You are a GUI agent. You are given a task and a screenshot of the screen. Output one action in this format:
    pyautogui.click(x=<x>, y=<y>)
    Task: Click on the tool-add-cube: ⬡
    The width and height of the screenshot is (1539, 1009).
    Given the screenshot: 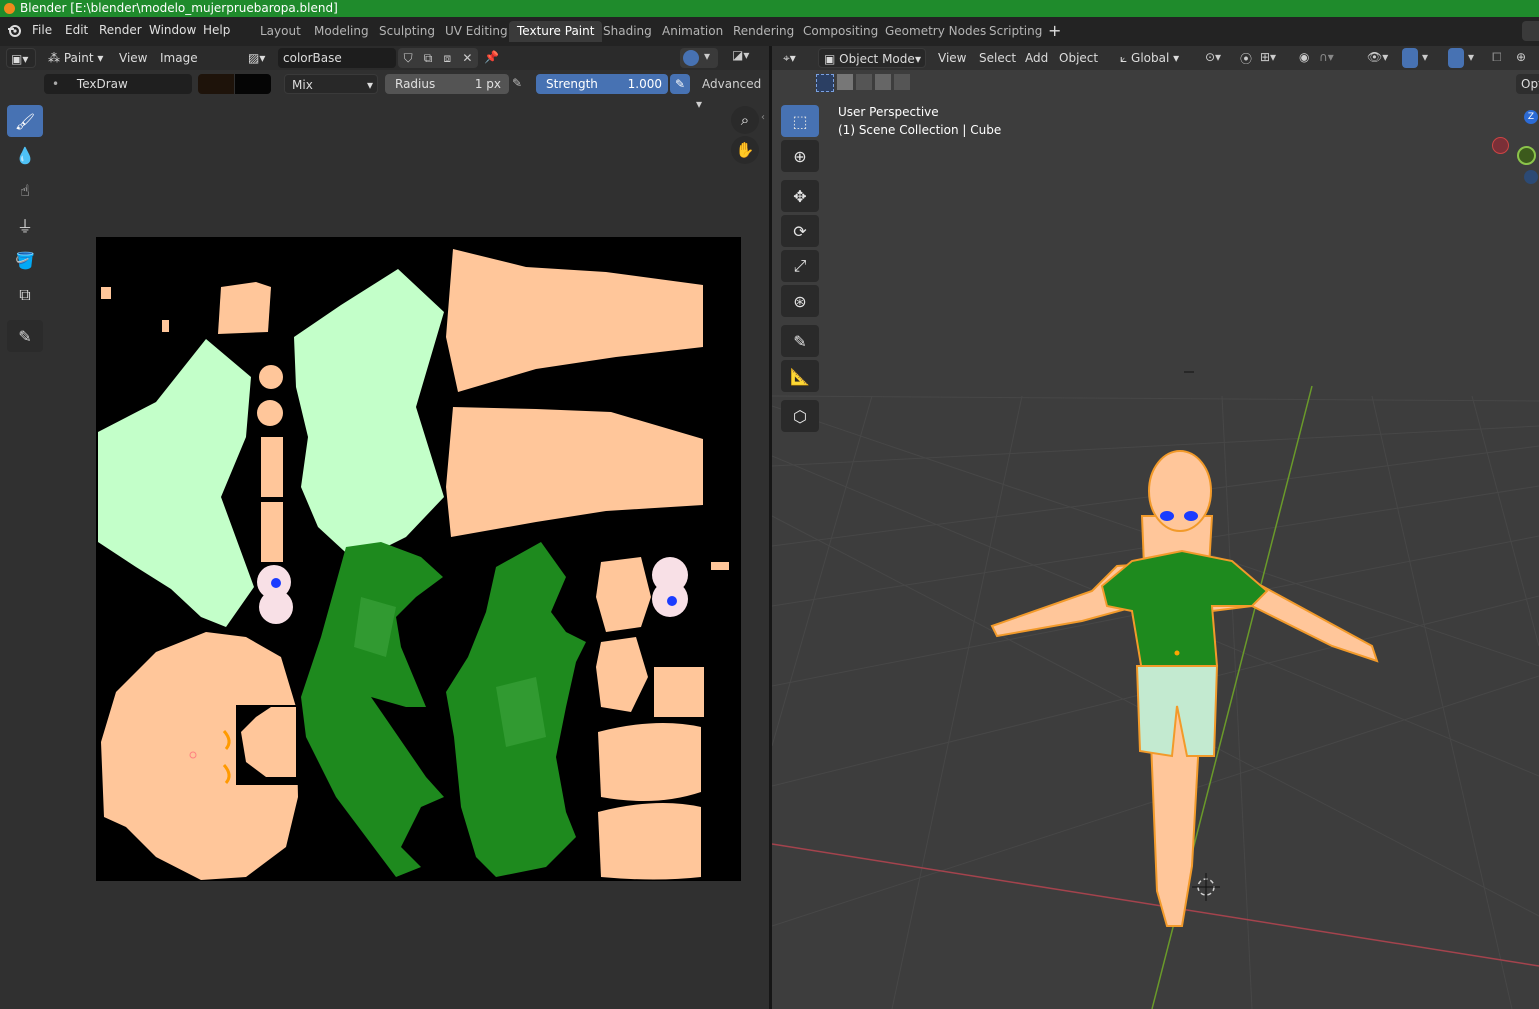 What is the action you would take?
    pyautogui.click(x=800, y=416)
    